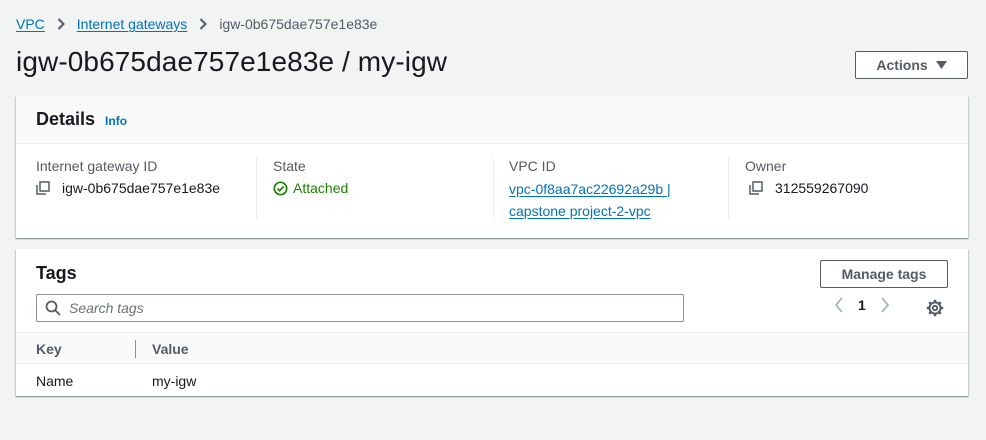 This screenshot has height=440, width=986. I want to click on manage-tags-button: Manage tags, so click(884, 274).